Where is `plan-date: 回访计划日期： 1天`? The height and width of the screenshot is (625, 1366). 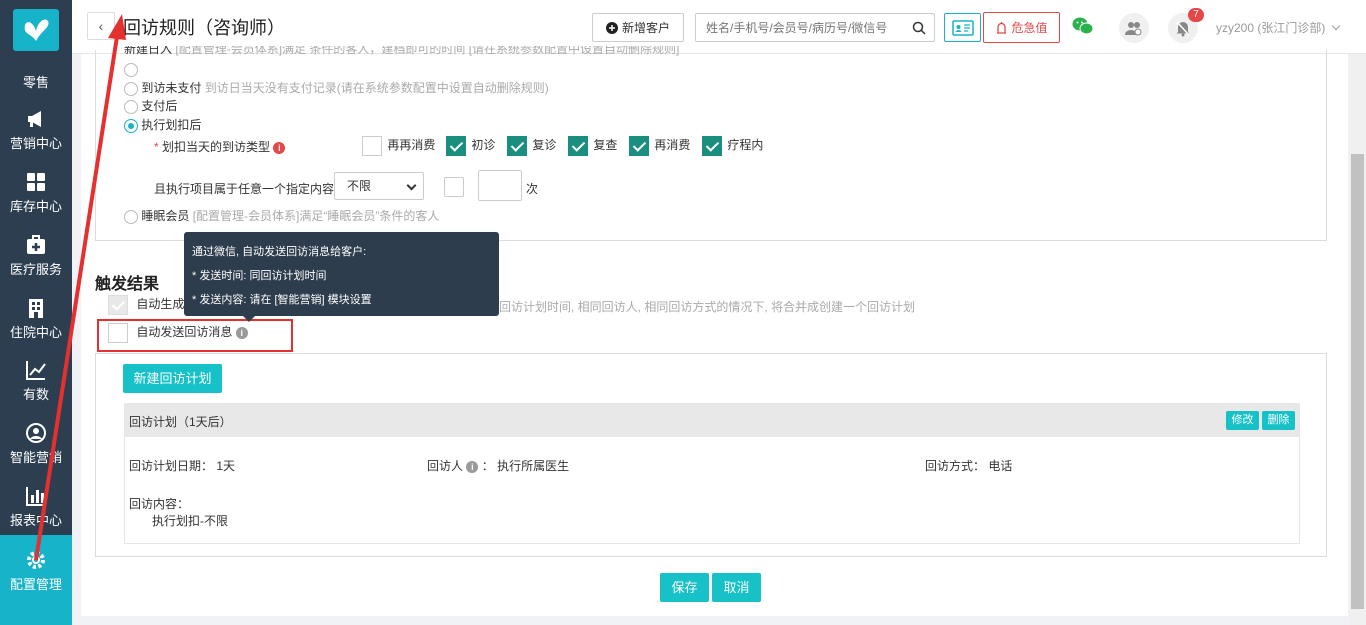 plan-date: 回访计划日期： 1天 is located at coordinates (182, 465).